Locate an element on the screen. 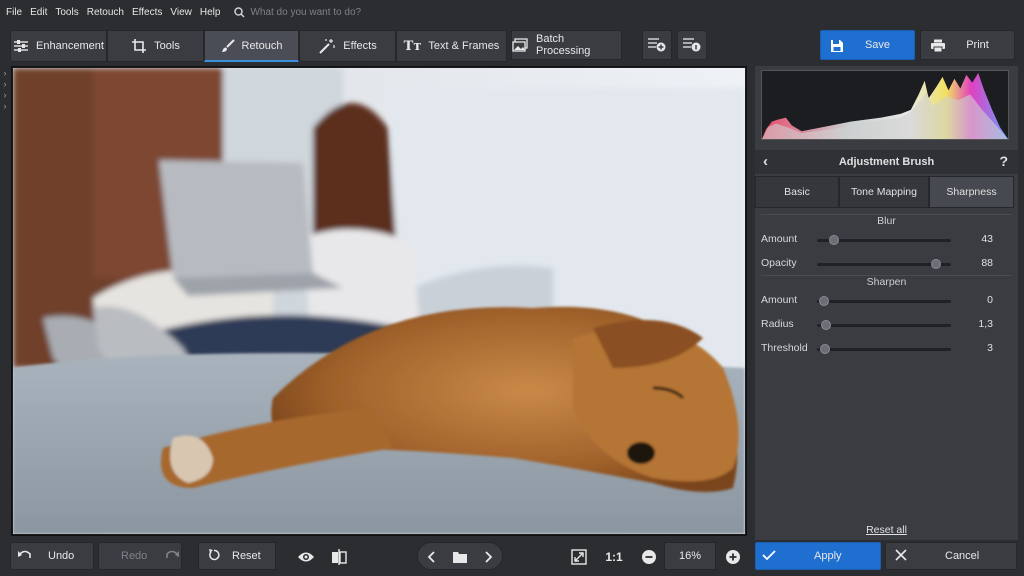 Image resolution: width=1024 pixels, height=576 pixels. blur-opacity-slider: Opacity 88 is located at coordinates (886, 264).